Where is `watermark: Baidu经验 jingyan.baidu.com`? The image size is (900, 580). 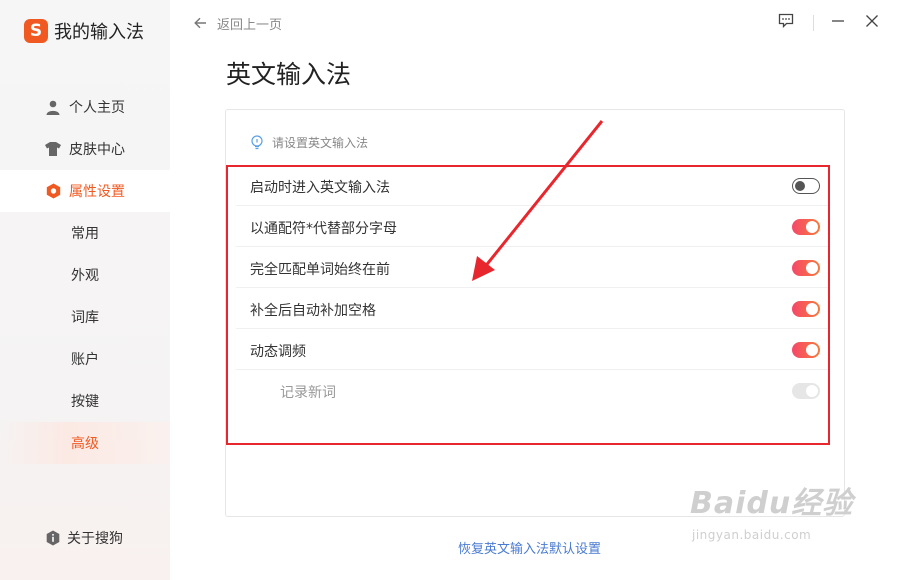
watermark: Baidu经验 jingyan.baidu.com is located at coordinates (771, 510).